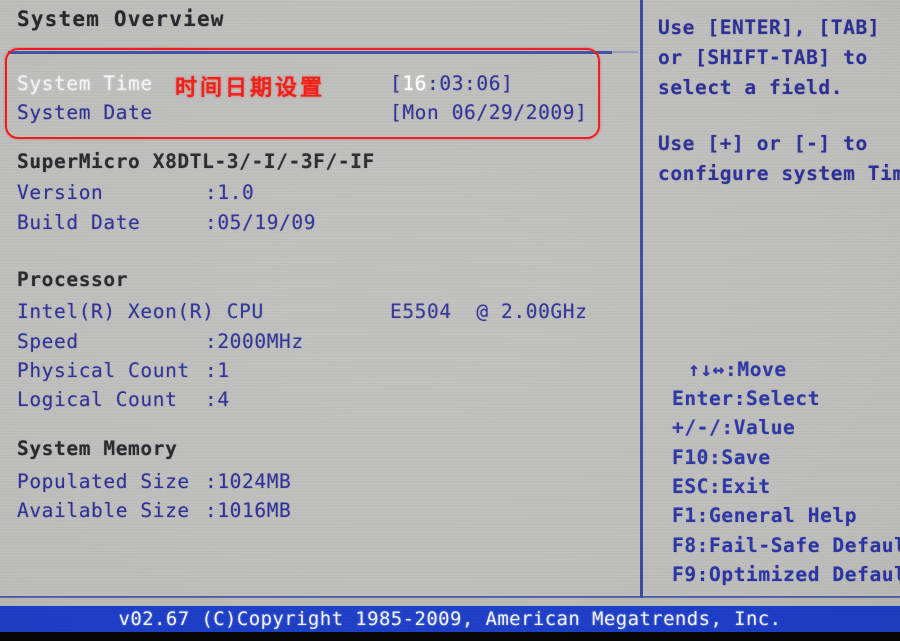 This screenshot has width=900, height=641. I want to click on memory-section-header: System Memory, so click(97, 448).